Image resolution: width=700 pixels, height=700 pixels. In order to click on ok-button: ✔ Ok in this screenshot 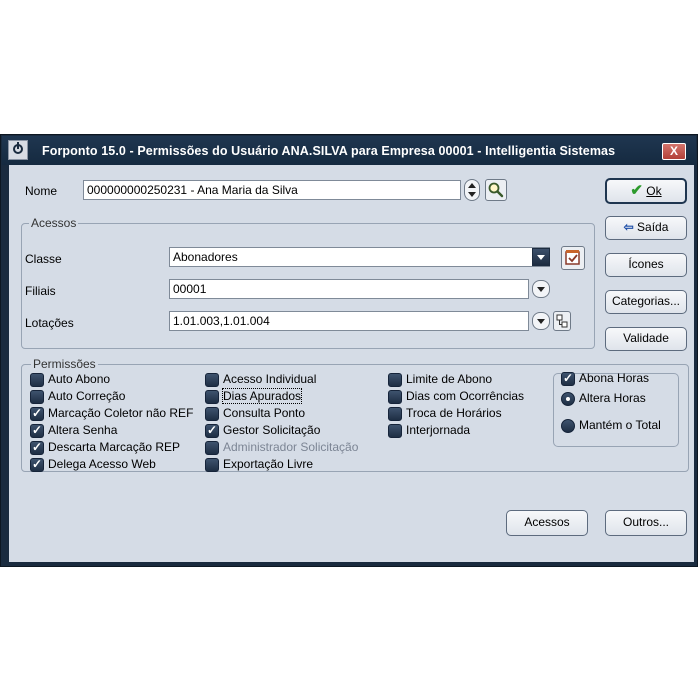, I will do `click(646, 191)`.